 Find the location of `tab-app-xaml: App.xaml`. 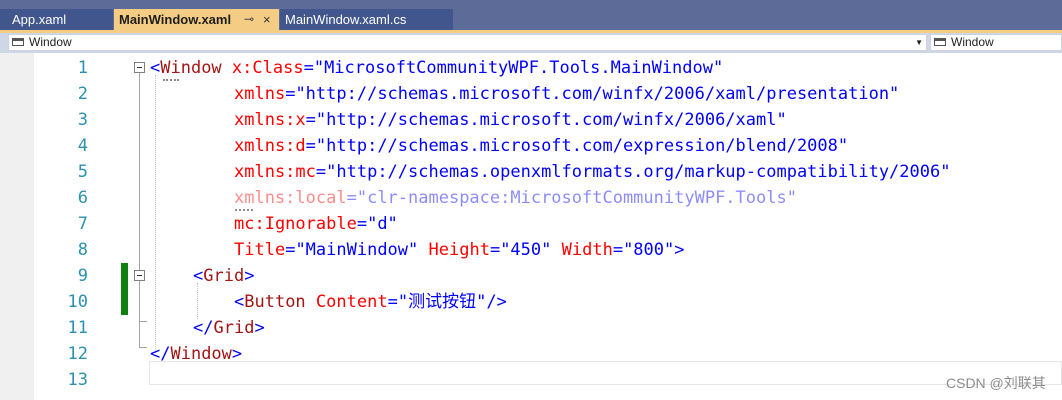

tab-app-xaml: App.xaml is located at coordinates (56, 19).